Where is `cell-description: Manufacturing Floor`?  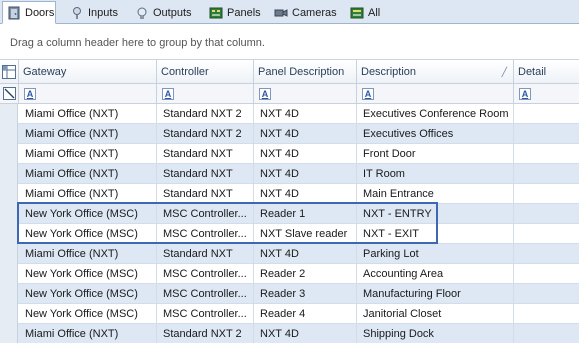
cell-description: Manufacturing Floor is located at coordinates (435, 294).